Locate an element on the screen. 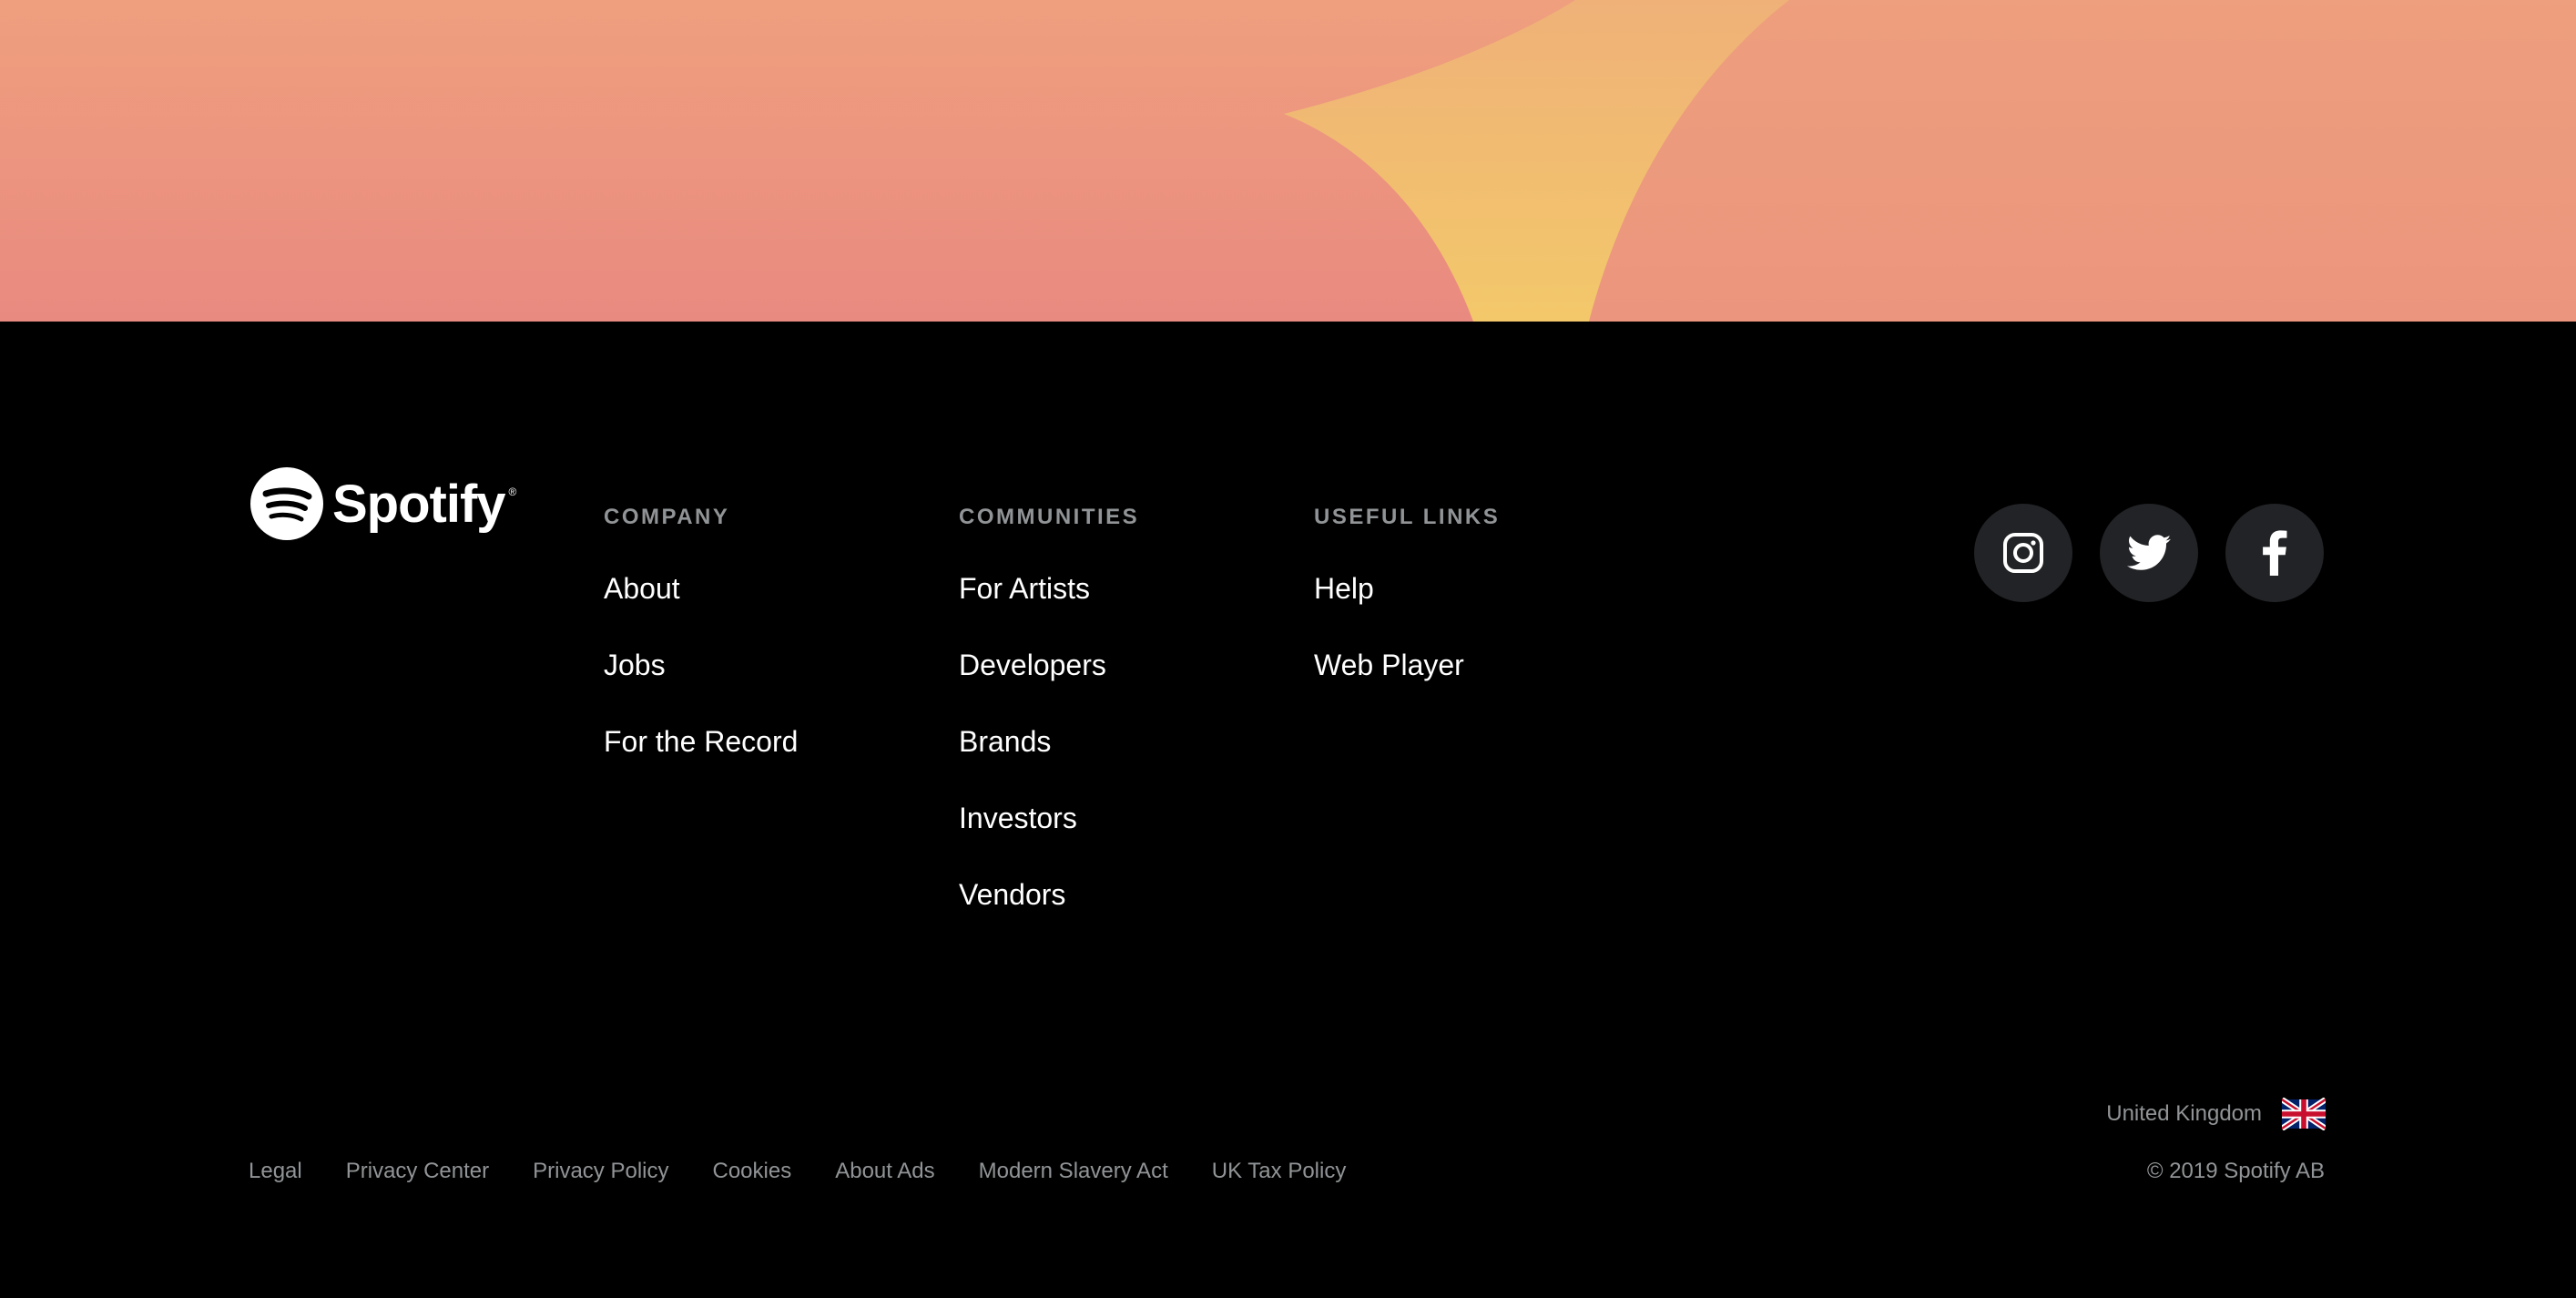 Image resolution: width=2576 pixels, height=1298 pixels. spotify-logo: Spotify ® is located at coordinates (383, 504).